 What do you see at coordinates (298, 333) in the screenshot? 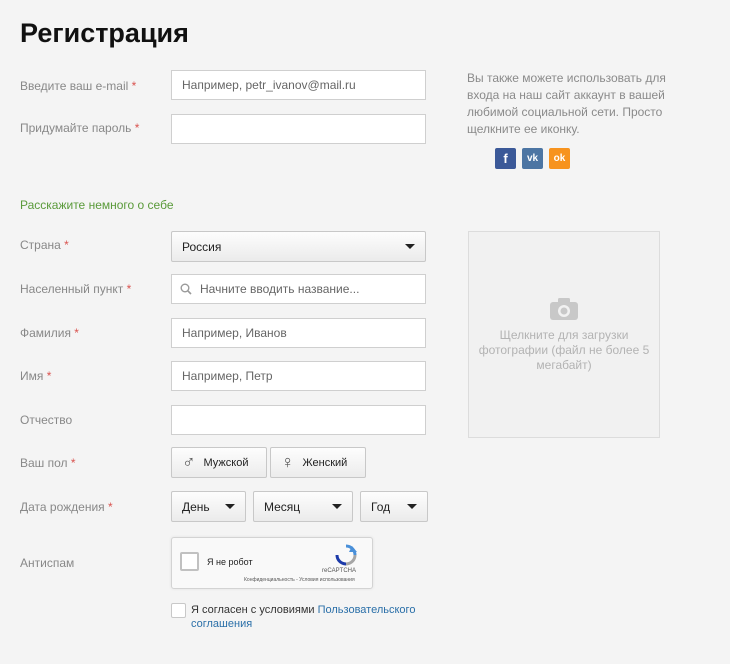
I see `surname-field: Например, Иванов` at bounding box center [298, 333].